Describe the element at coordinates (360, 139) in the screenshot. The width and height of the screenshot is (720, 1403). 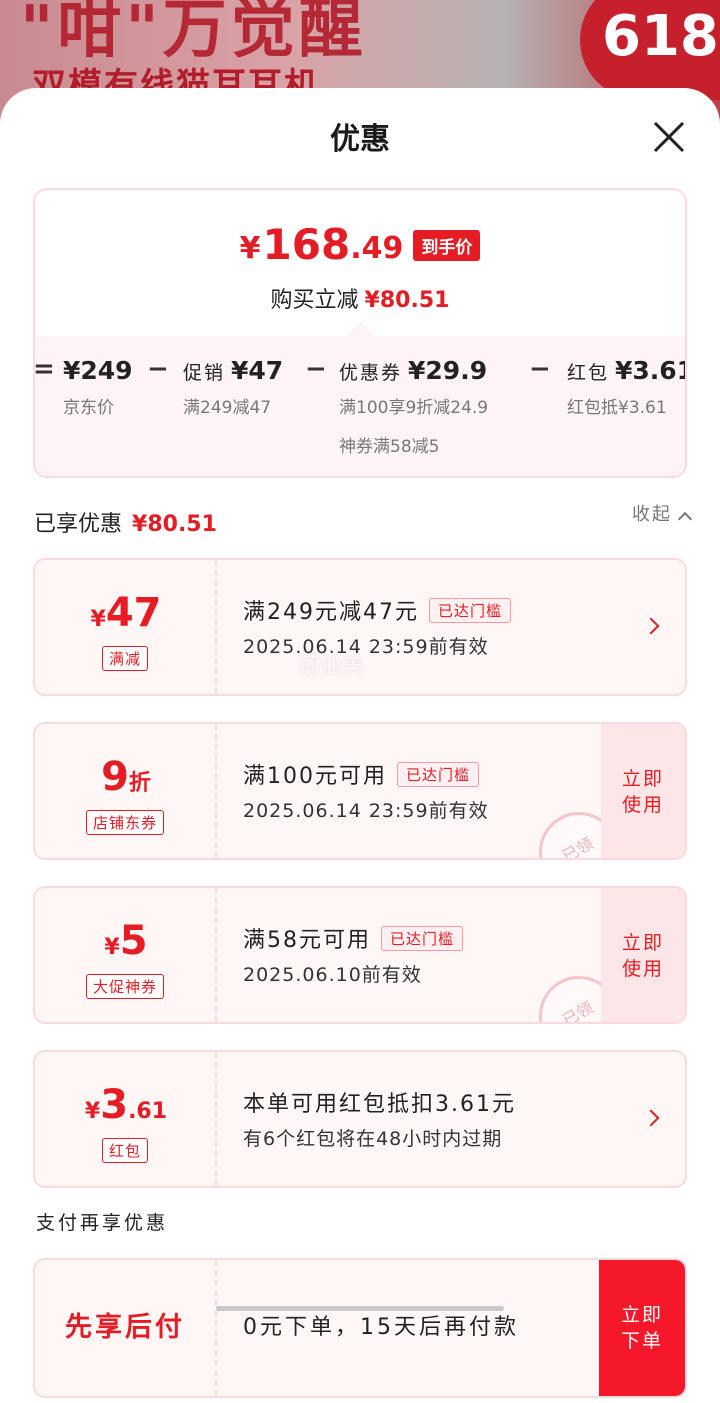
I see `sheet-title: 优惠` at that location.